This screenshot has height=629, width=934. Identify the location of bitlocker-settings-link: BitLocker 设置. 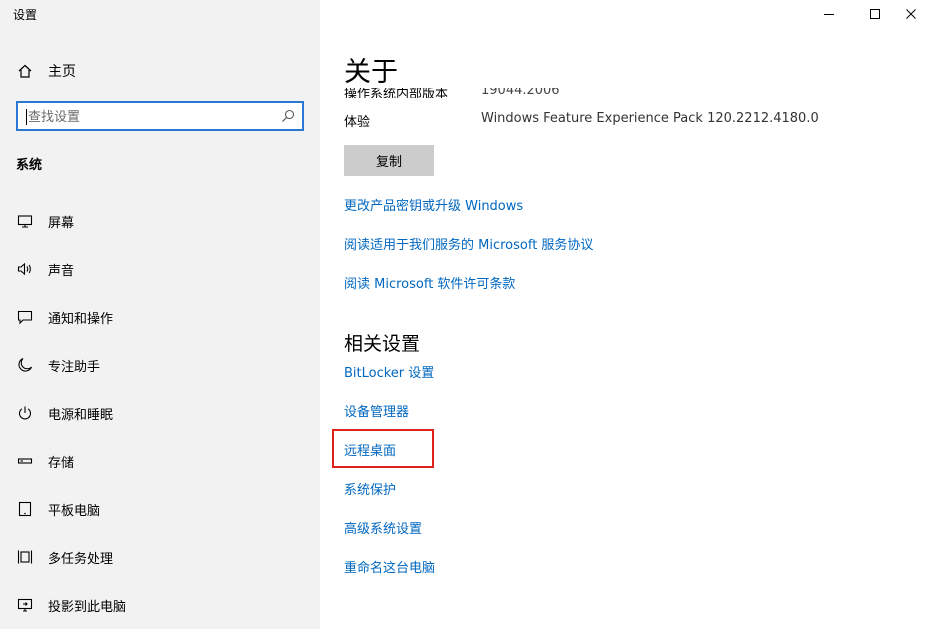
(389, 371).